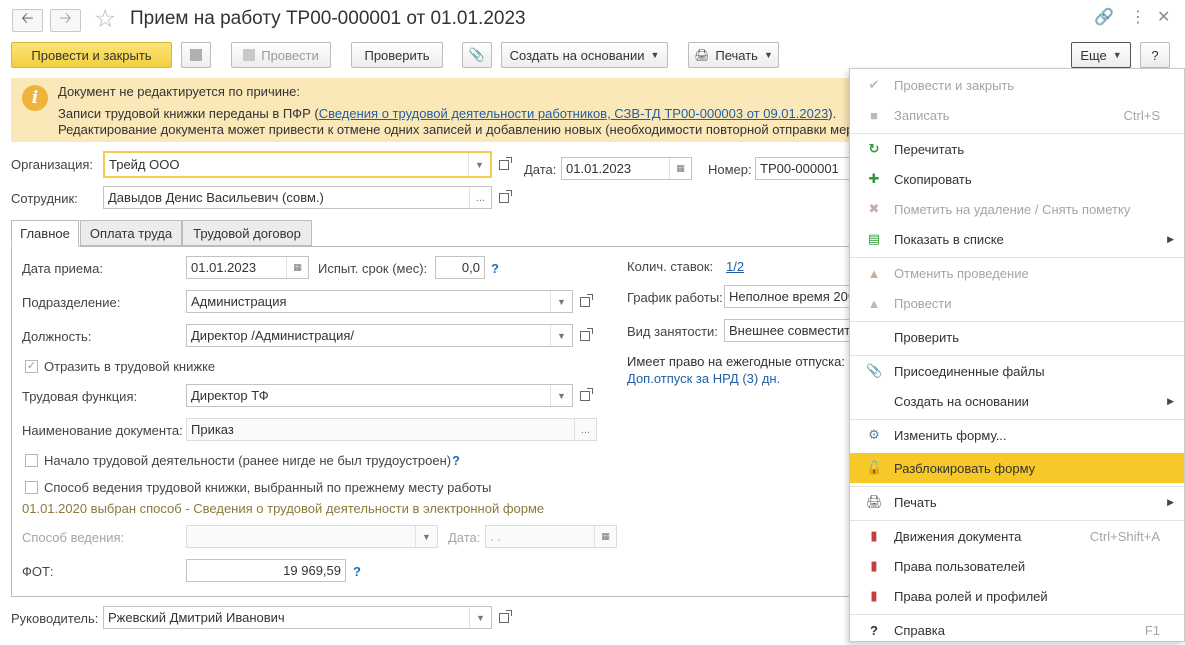 The height and width of the screenshot is (645, 1185). Describe the element at coordinates (585, 395) in the screenshot. I see `open-labor-function-button` at that location.